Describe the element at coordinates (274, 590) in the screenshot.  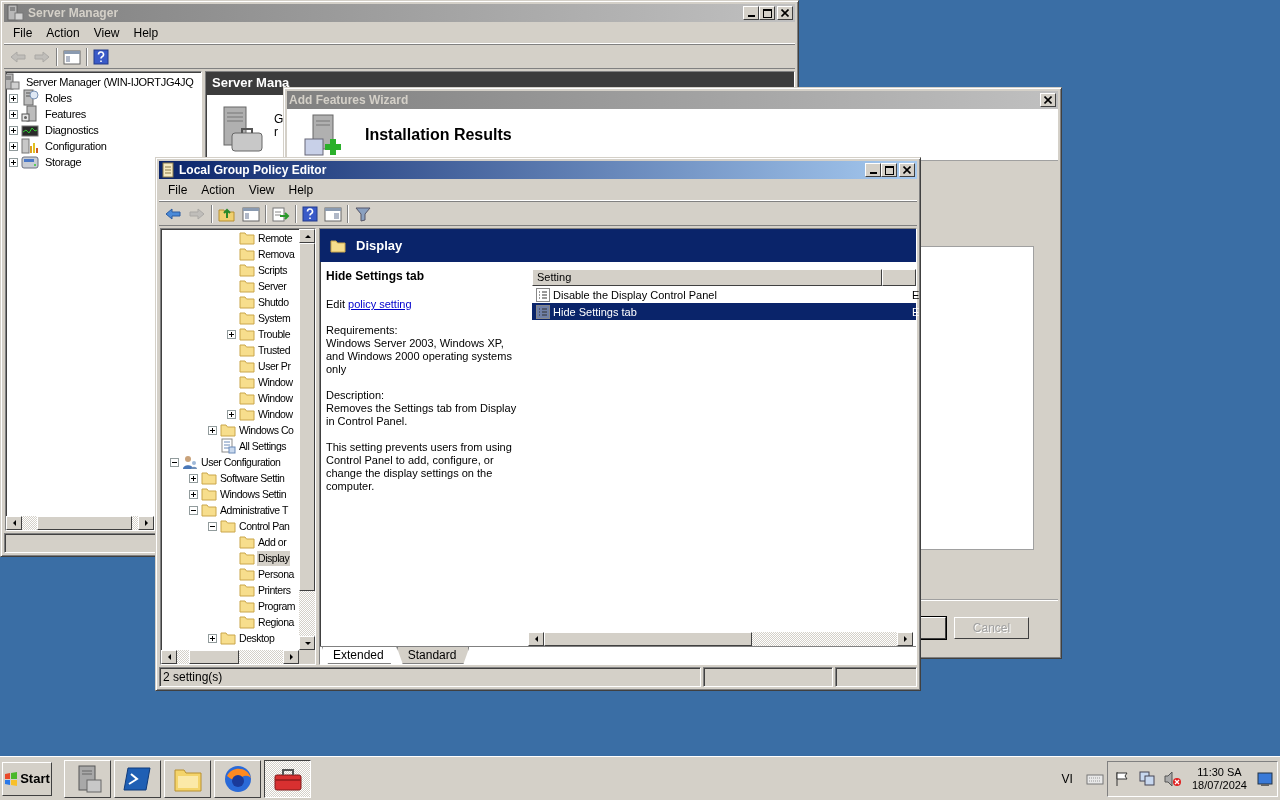
I see `tree-item: Printers` at that location.